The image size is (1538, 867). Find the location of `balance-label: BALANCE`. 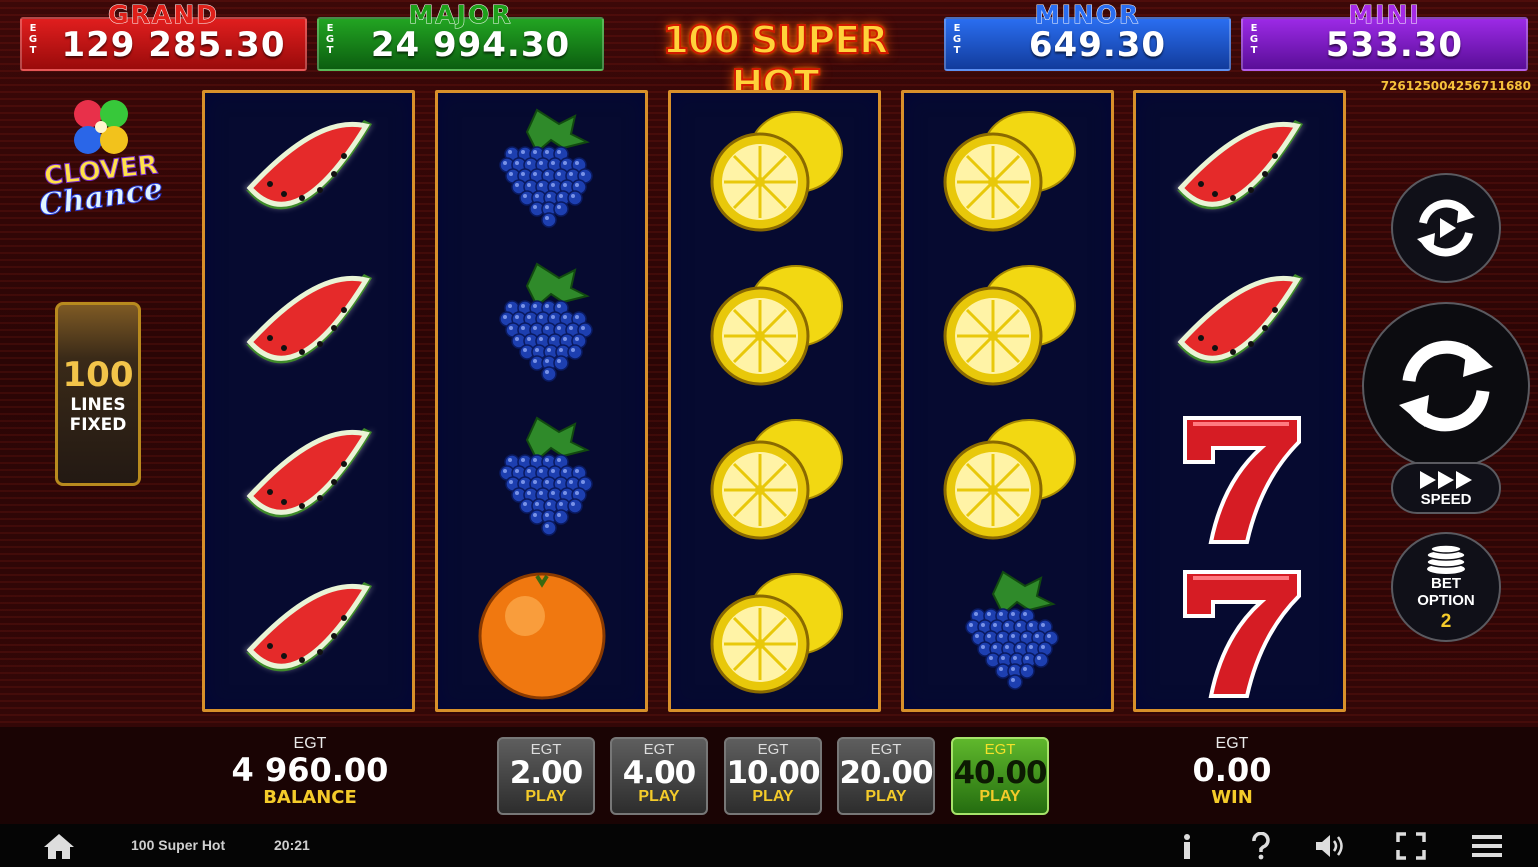

balance-label: BALANCE is located at coordinates (310, 797).